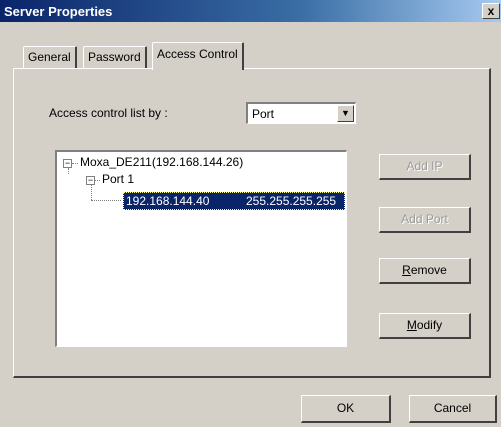  Describe the element at coordinates (198, 56) in the screenshot. I see `tab-access-control: Access Control` at that location.